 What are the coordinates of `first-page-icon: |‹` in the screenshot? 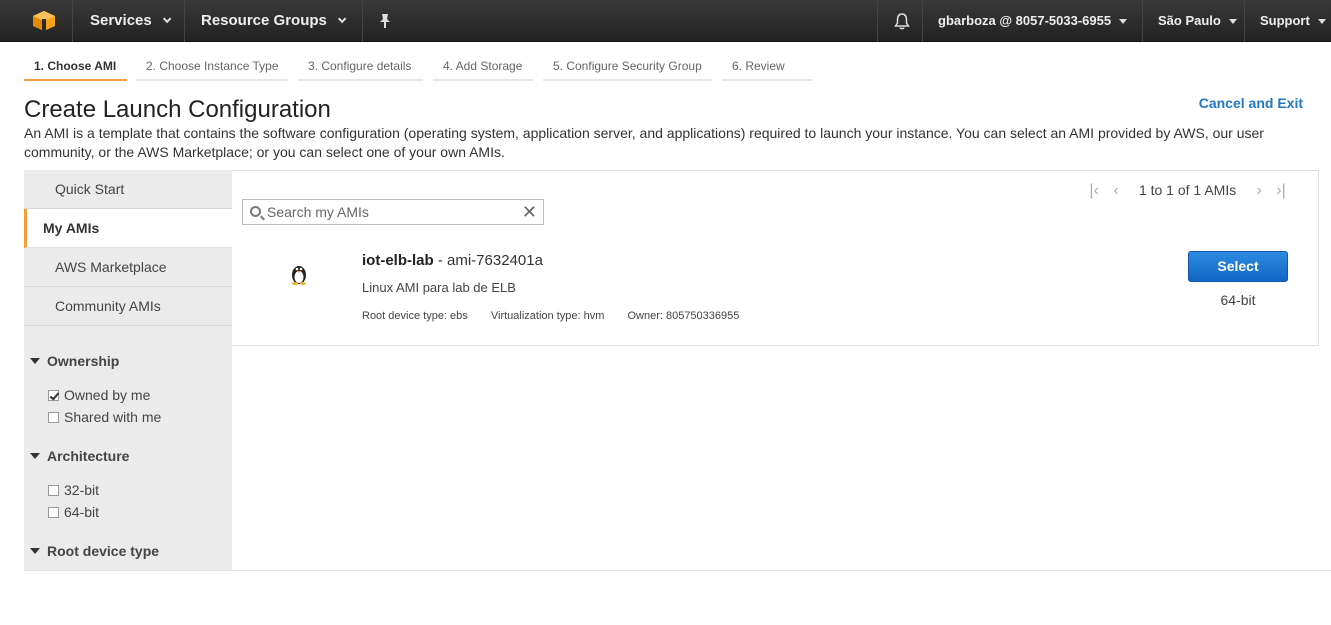 It's located at (1094, 191).